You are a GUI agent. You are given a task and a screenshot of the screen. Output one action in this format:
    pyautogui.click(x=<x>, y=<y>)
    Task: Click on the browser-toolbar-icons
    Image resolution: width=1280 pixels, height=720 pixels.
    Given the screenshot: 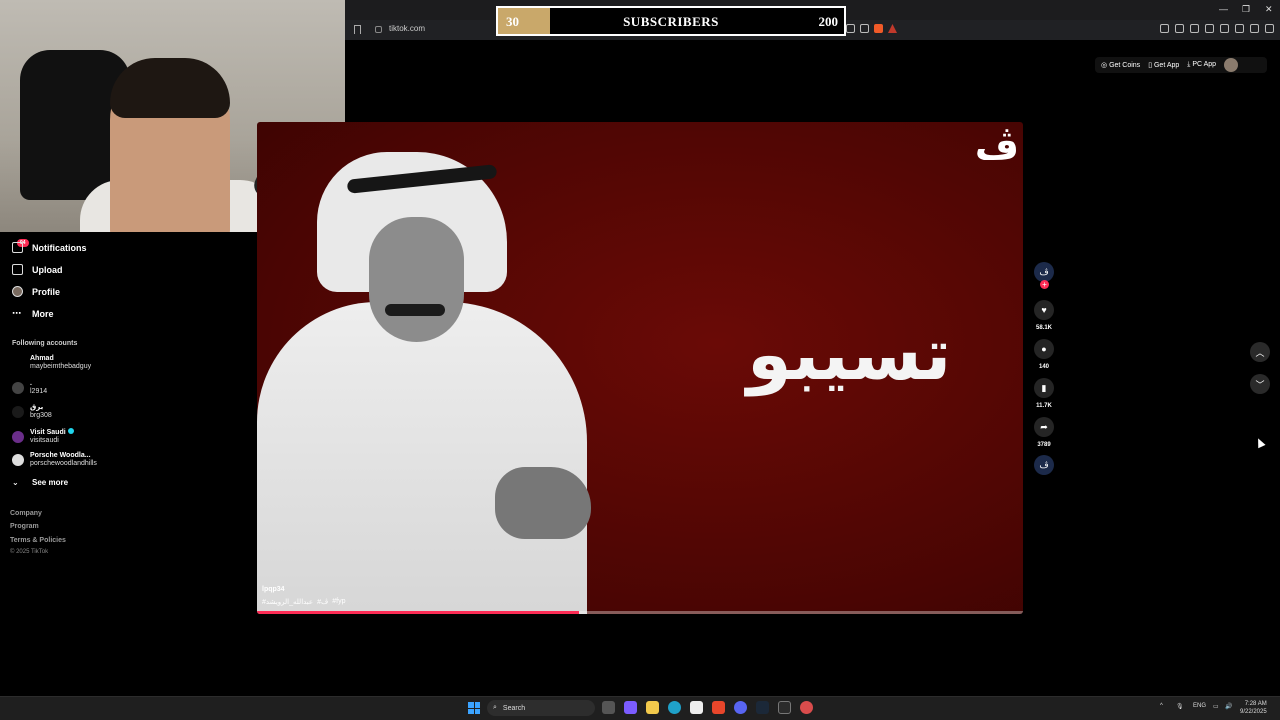 What is the action you would take?
    pyautogui.click(x=1217, y=28)
    